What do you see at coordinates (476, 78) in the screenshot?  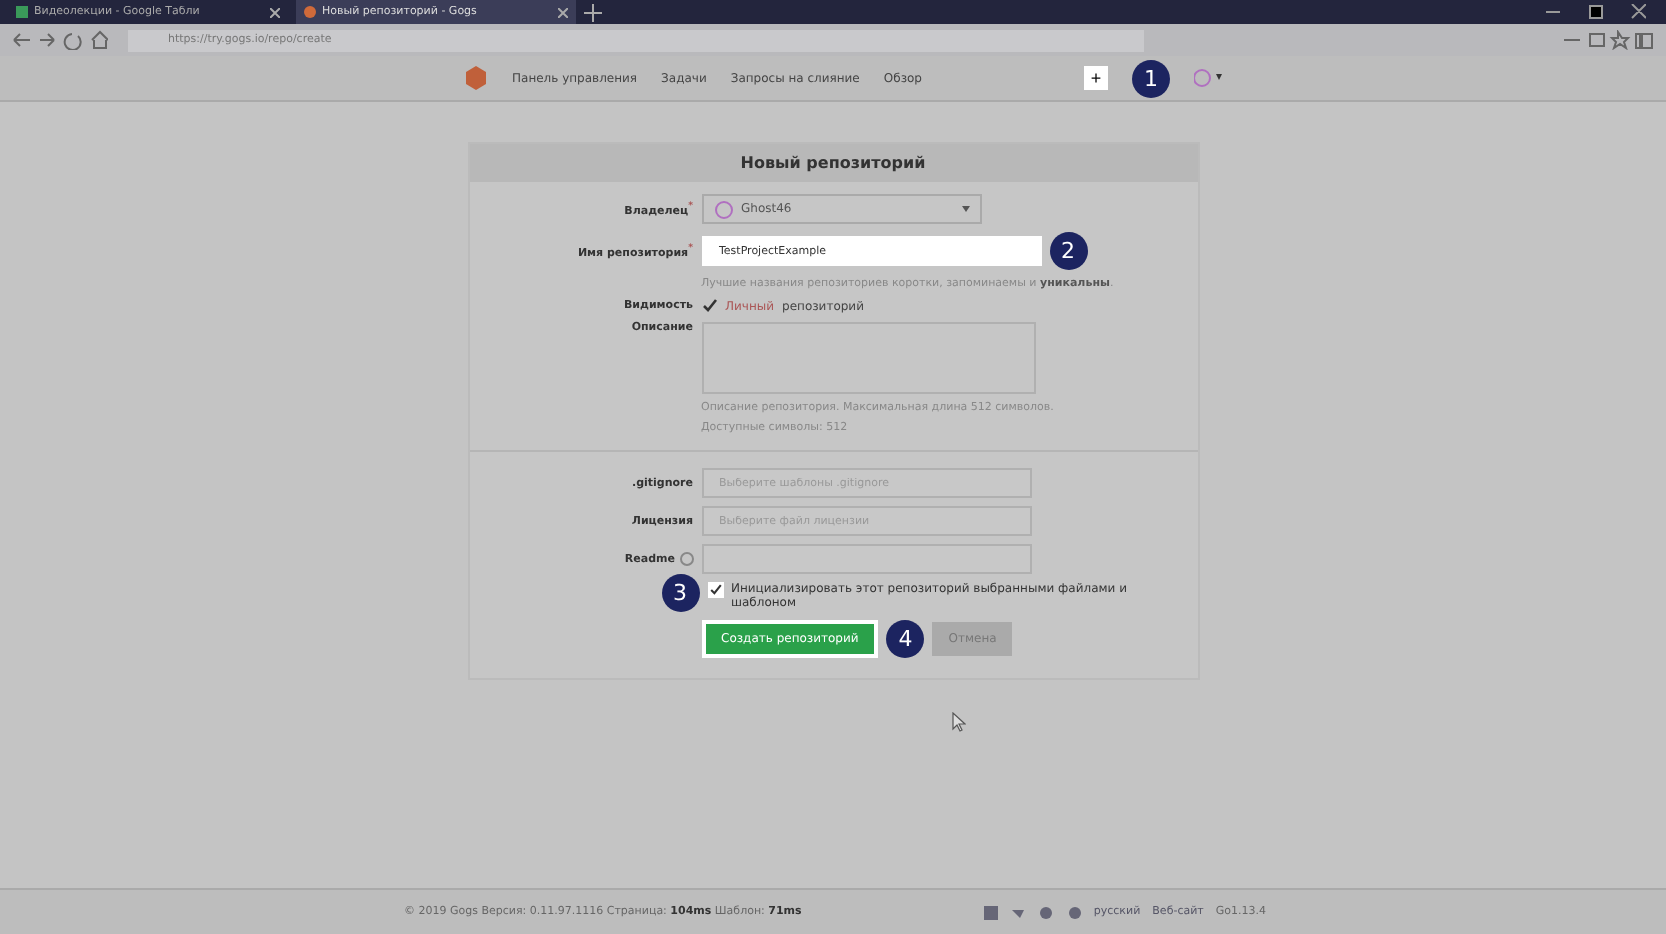 I see `logo-icon` at bounding box center [476, 78].